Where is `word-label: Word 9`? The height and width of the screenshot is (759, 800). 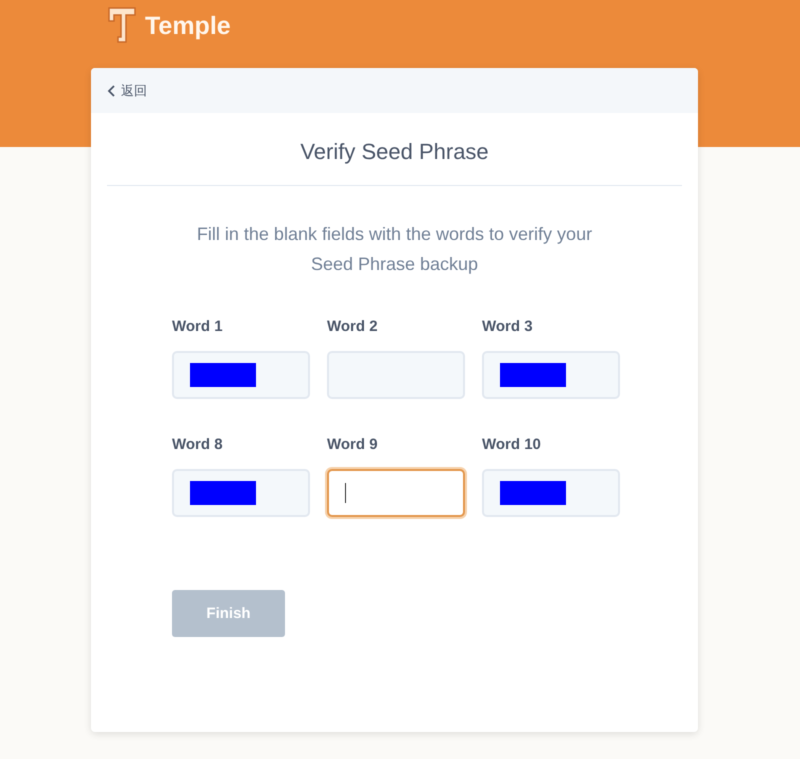 word-label: Word 9 is located at coordinates (353, 444).